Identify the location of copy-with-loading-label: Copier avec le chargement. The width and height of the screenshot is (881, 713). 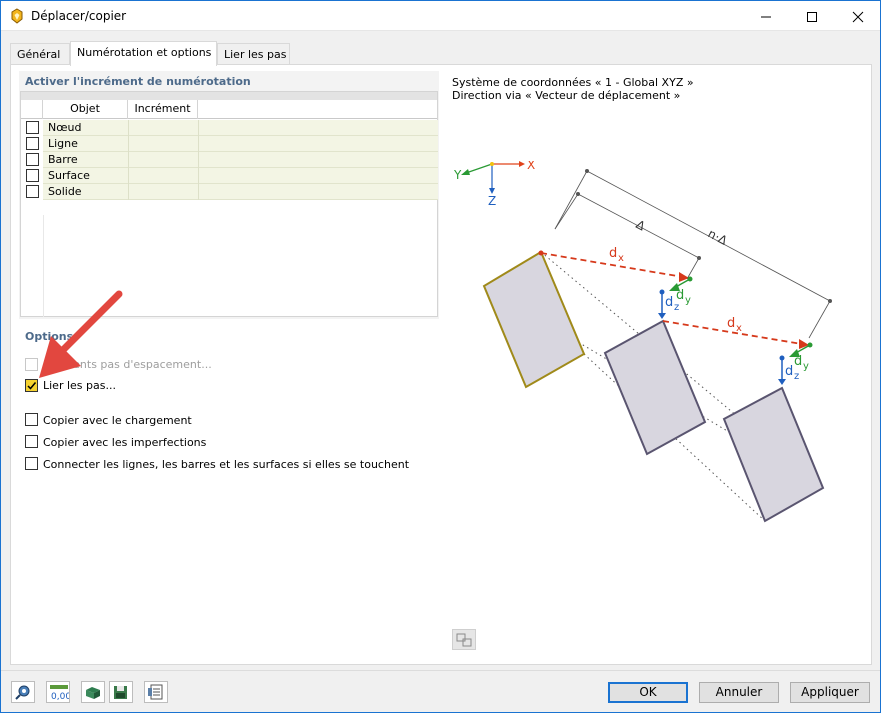
(117, 420).